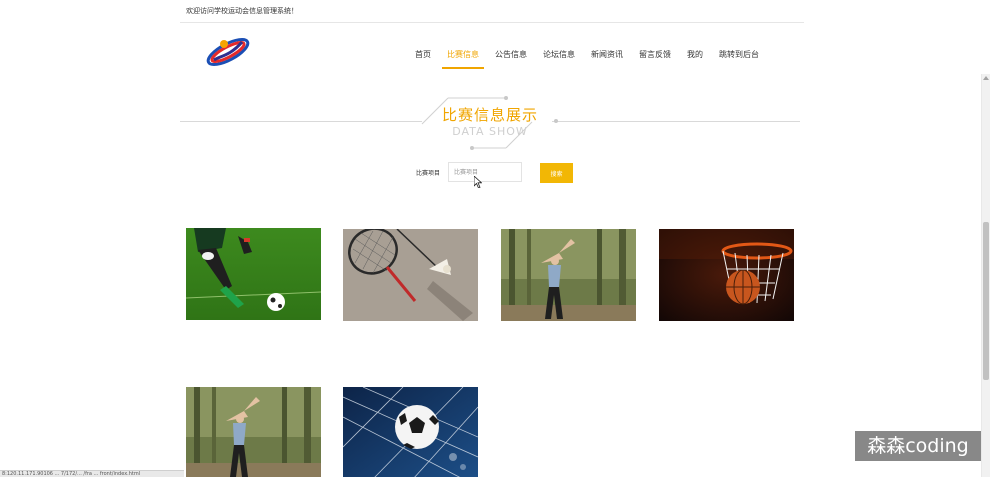 The height and width of the screenshot is (477, 991). I want to click on nav-item-news: 新闻资讯, so click(607, 58).